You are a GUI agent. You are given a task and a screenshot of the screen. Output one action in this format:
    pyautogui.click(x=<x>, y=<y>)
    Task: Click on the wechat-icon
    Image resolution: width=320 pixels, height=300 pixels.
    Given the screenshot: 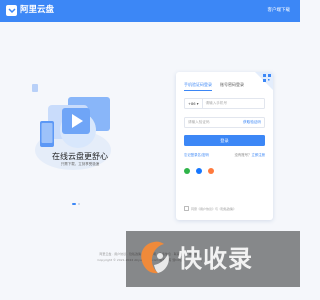 What is the action you would take?
    pyautogui.click(x=187, y=171)
    